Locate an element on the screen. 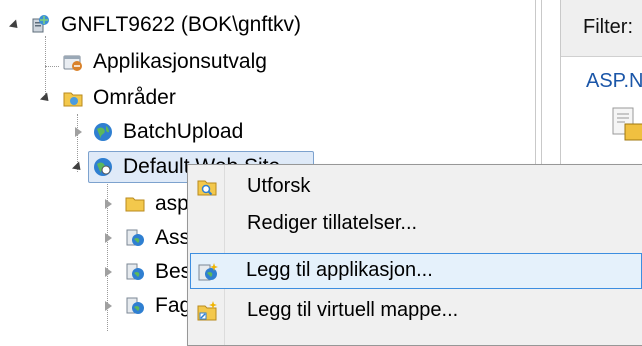  tree-item-label: GNFLT9622 (BOK\gnftkv) is located at coordinates (181, 24).